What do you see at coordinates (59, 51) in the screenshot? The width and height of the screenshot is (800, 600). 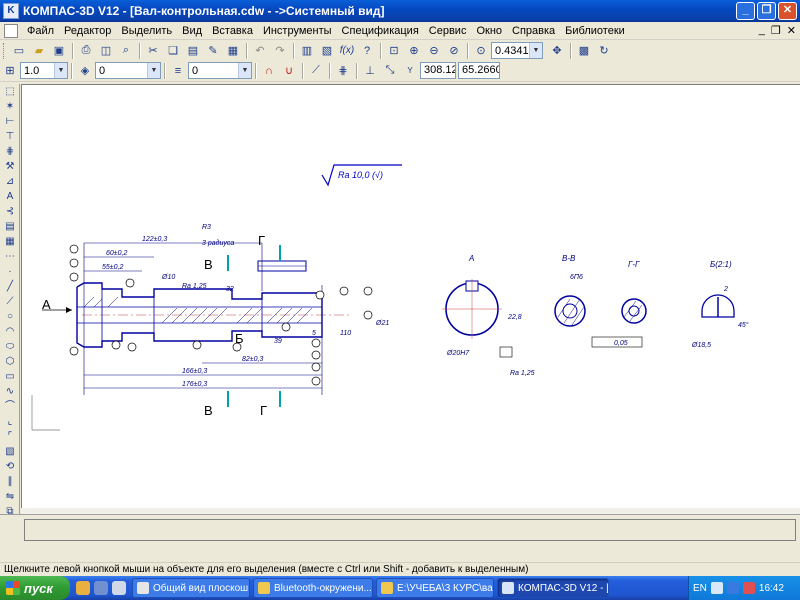 I see `save-icon: ▣` at bounding box center [59, 51].